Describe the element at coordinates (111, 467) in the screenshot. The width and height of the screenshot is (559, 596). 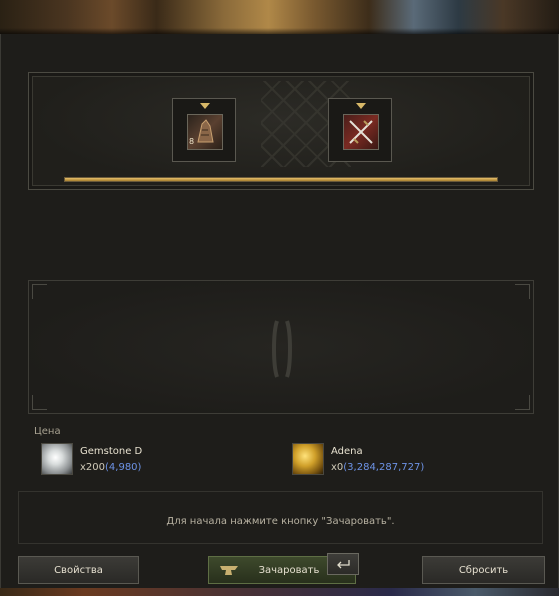
I see `price-item-qty: x200(4,980)` at that location.